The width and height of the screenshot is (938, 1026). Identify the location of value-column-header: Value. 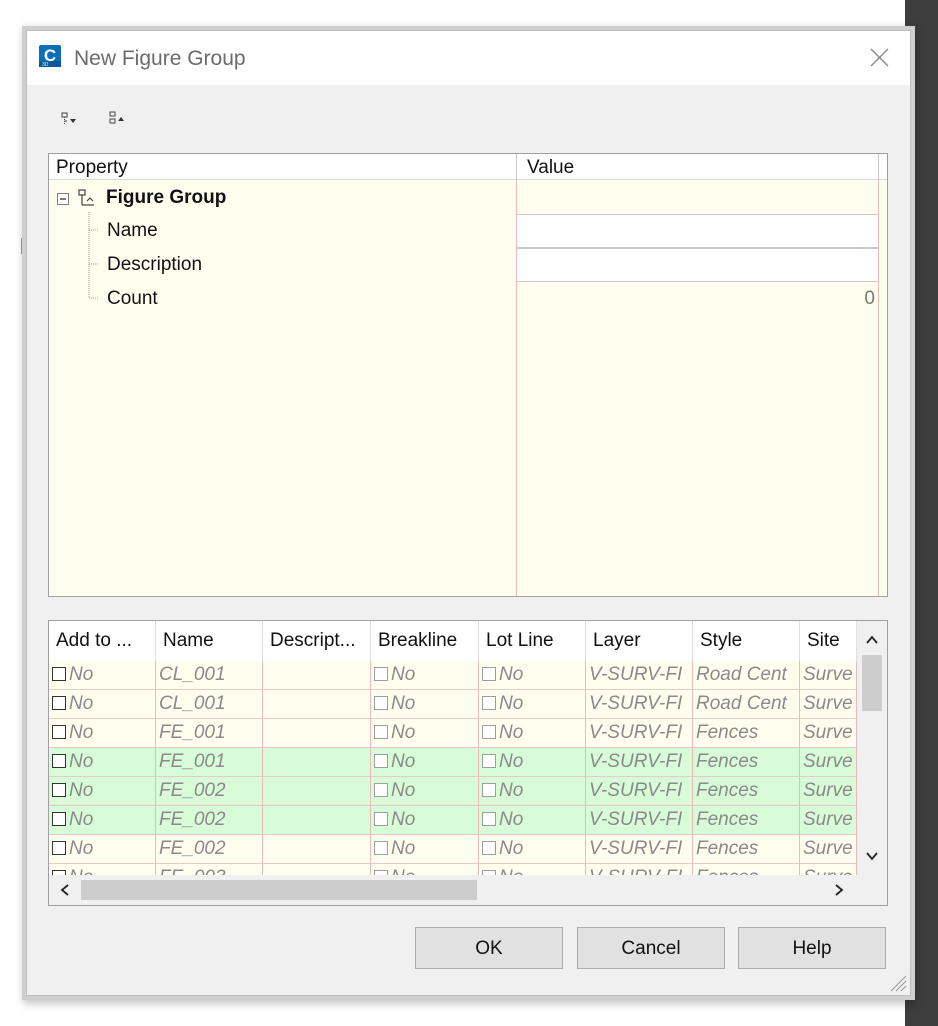
(550, 168).